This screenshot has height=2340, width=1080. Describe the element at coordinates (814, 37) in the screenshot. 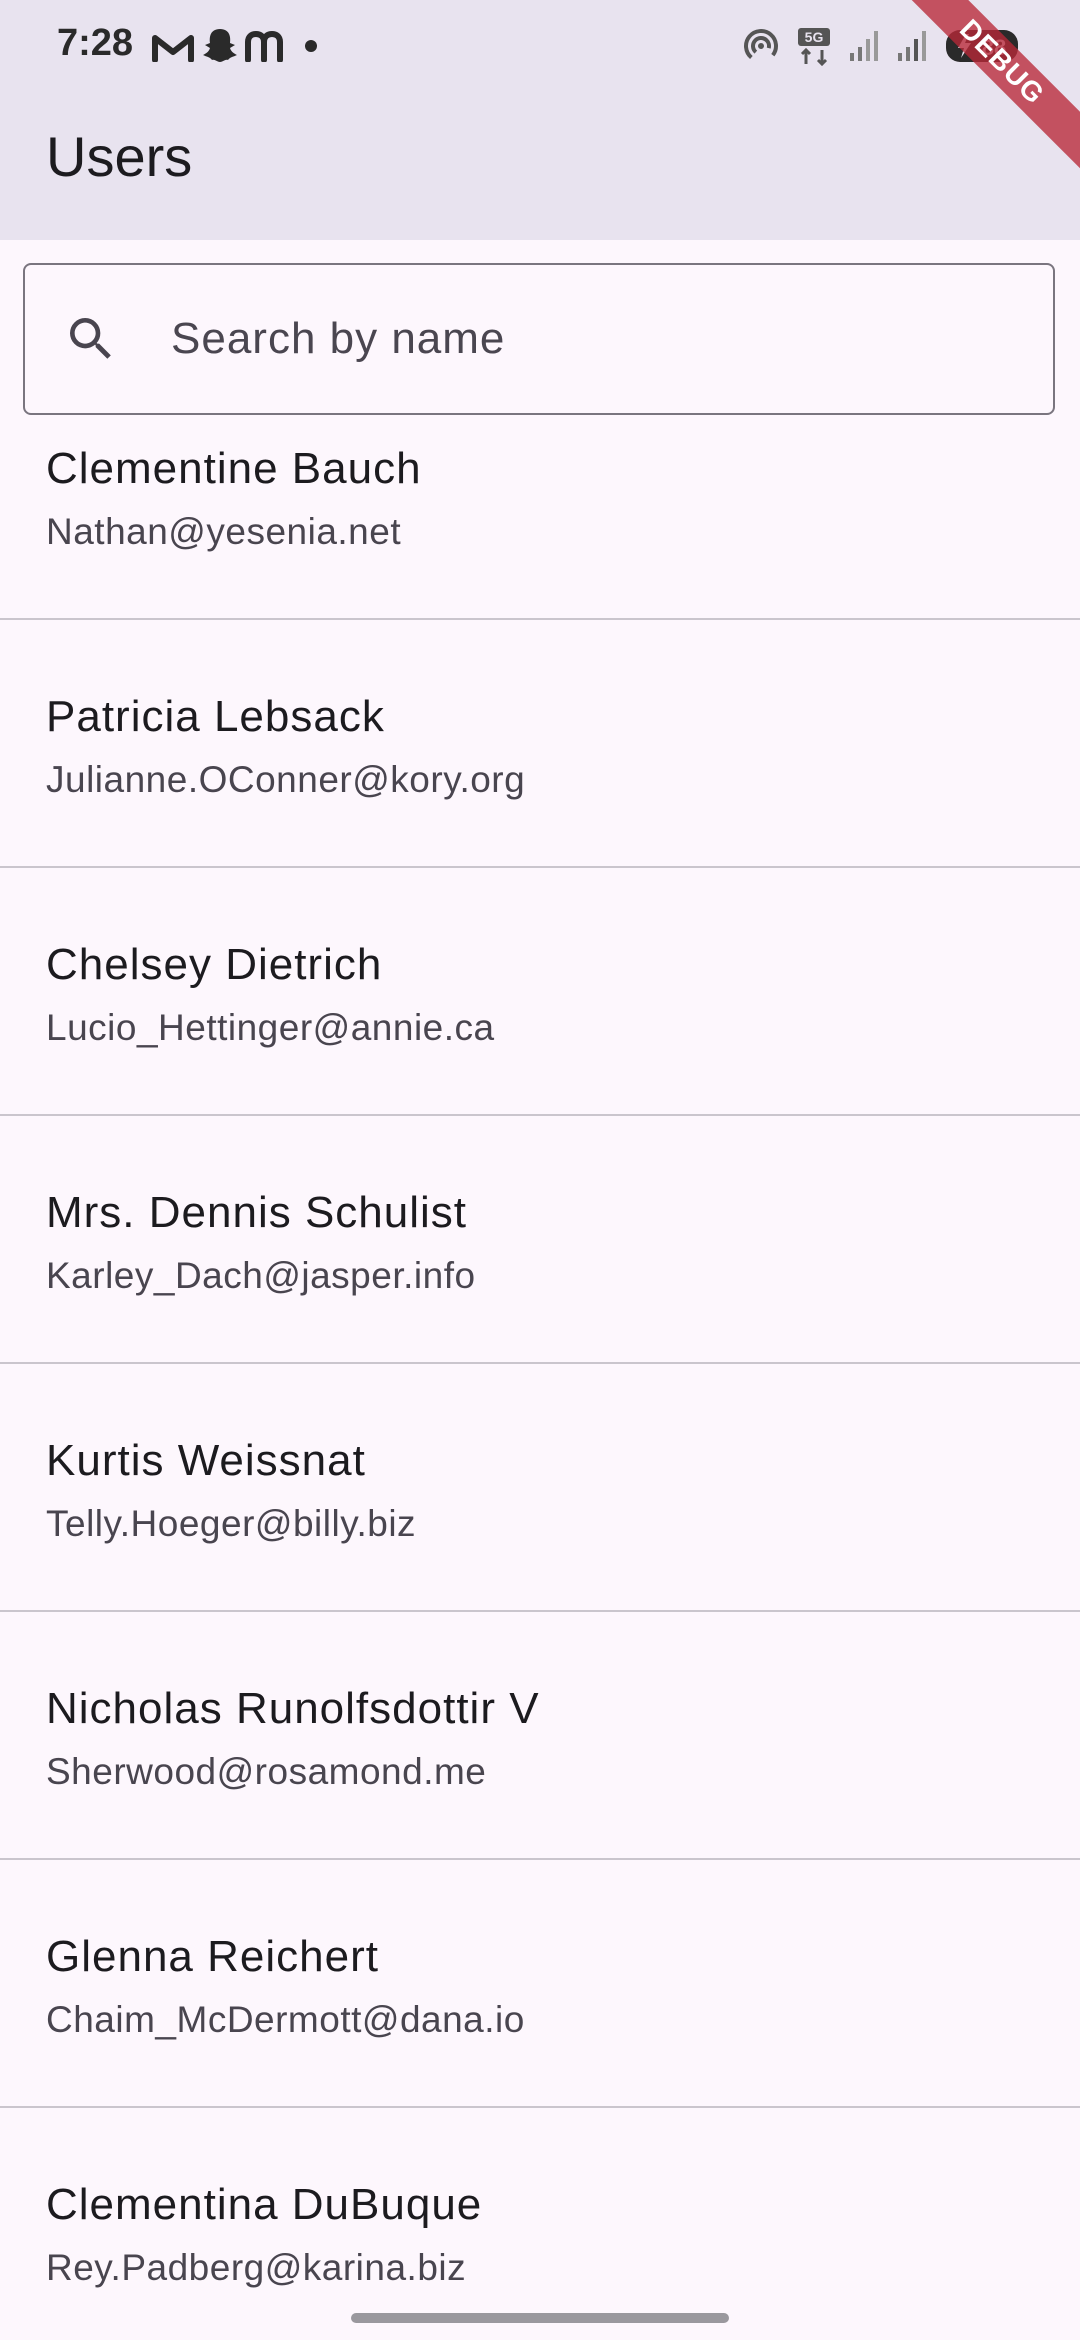

I see `network-label: 5G` at that location.